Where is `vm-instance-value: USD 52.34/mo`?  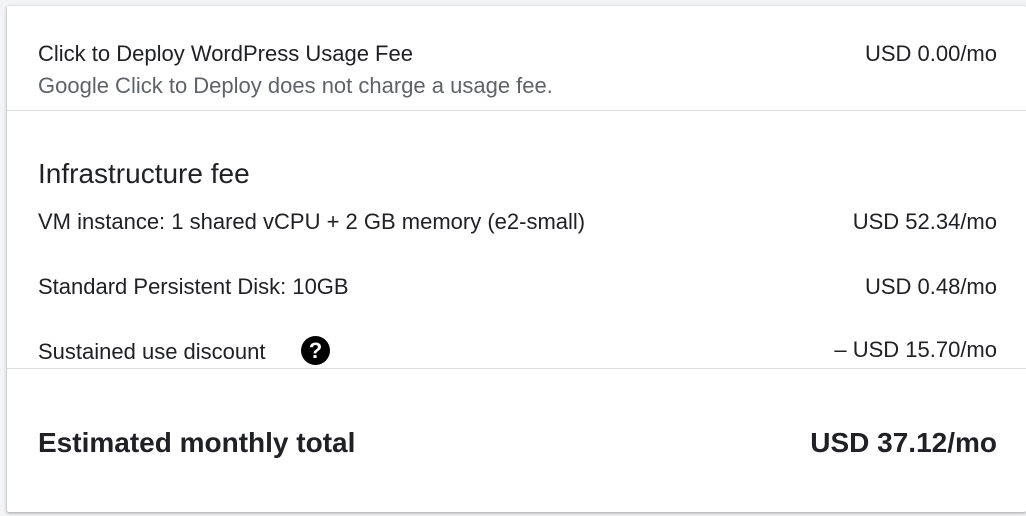
vm-instance-value: USD 52.34/mo is located at coordinates (924, 221).